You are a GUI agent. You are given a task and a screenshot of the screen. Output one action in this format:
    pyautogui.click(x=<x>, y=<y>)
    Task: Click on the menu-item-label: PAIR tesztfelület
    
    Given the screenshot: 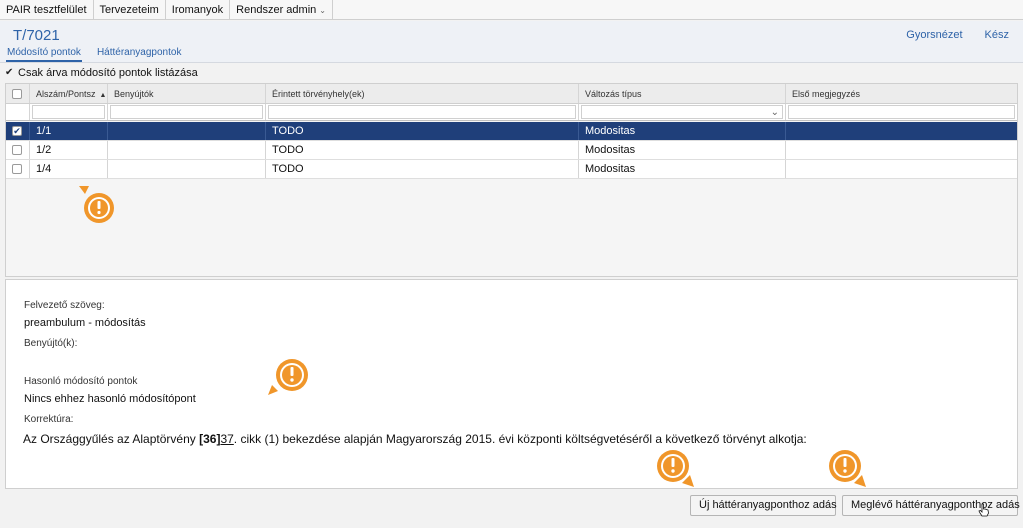 What is the action you would take?
    pyautogui.click(x=46, y=10)
    